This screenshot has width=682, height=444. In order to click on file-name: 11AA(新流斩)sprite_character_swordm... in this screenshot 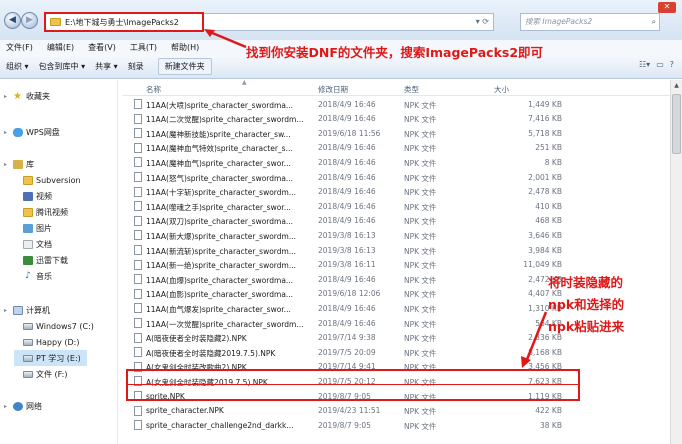, I will do `click(221, 251)`.